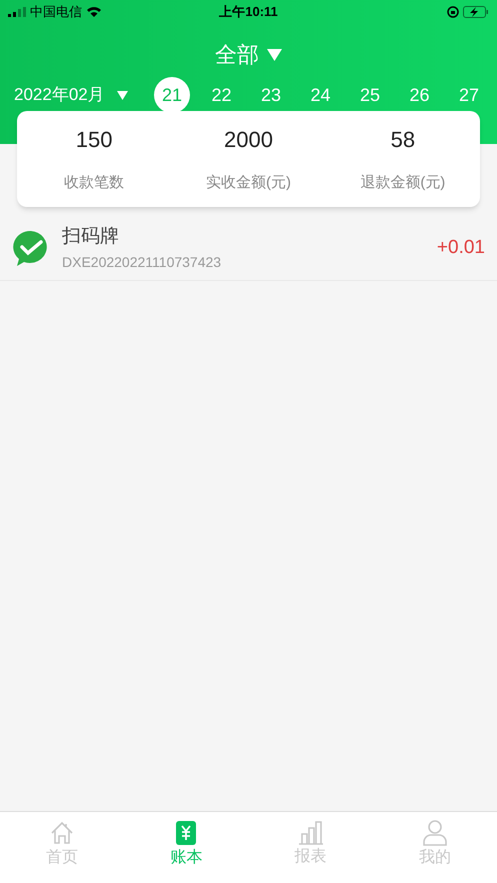  What do you see at coordinates (453, 12) in the screenshot?
I see `rotation-lock-icon` at bounding box center [453, 12].